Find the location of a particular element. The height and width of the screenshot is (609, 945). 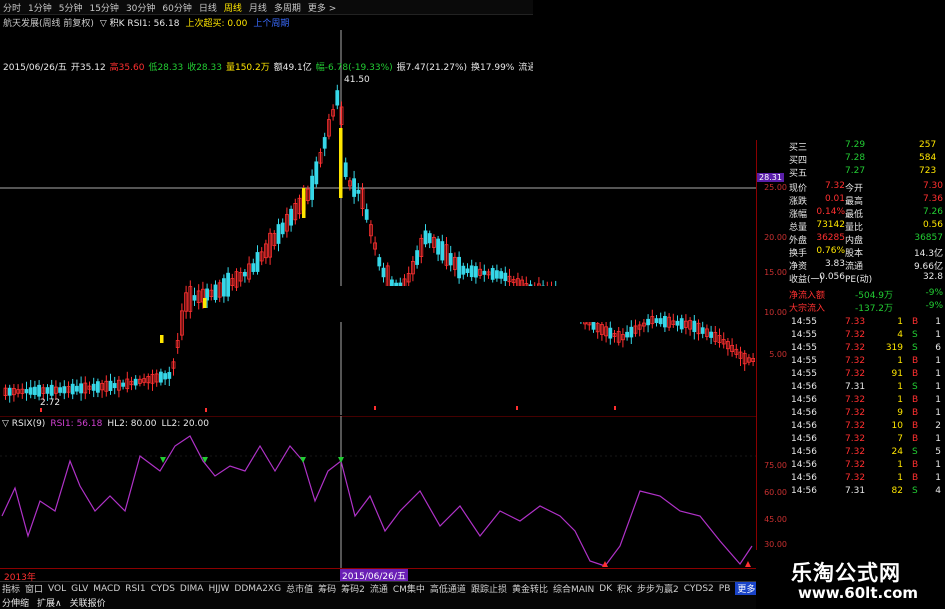

indicator-tab: CM集中 is located at coordinates (409, 588).